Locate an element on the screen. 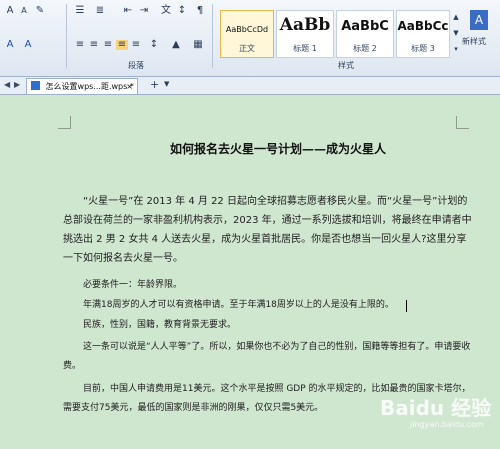 This screenshot has width=500, height=449. align-center-icon: ≡ is located at coordinates (94, 45).